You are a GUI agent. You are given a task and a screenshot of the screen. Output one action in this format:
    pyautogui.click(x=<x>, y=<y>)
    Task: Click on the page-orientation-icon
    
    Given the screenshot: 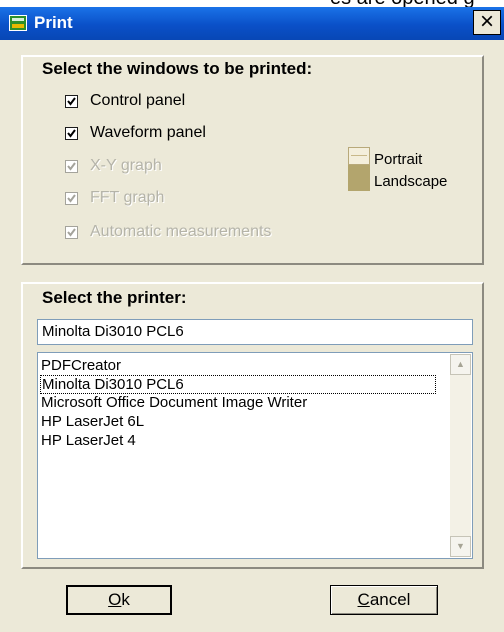 What is the action you would take?
    pyautogui.click(x=359, y=169)
    